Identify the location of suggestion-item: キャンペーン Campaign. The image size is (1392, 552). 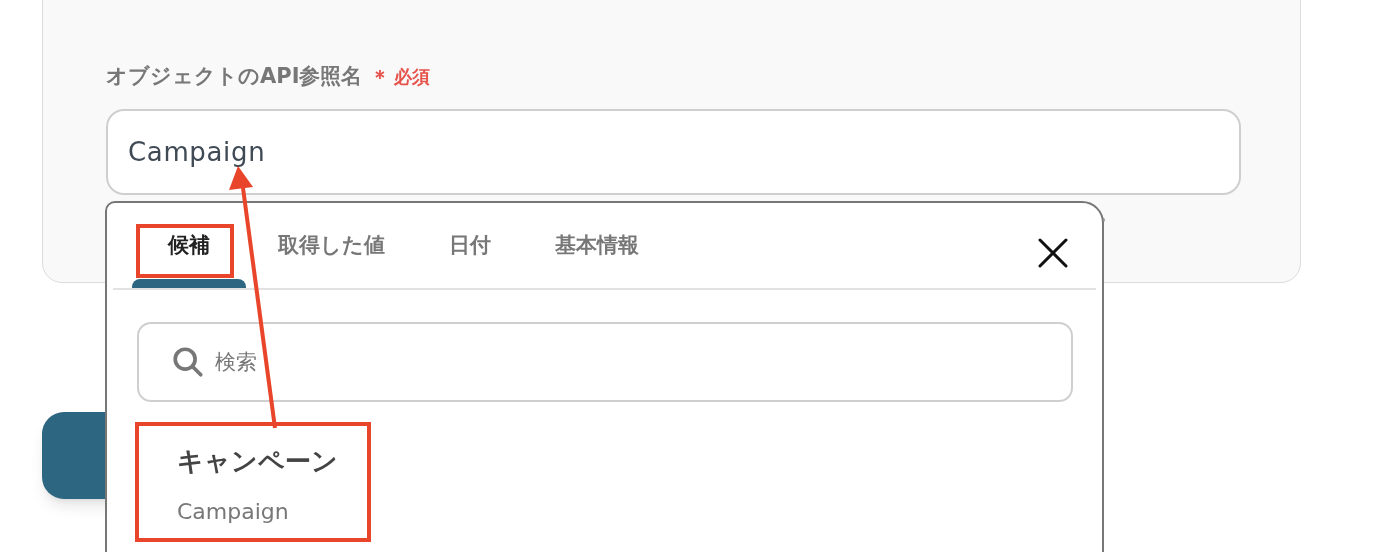
(636, 485).